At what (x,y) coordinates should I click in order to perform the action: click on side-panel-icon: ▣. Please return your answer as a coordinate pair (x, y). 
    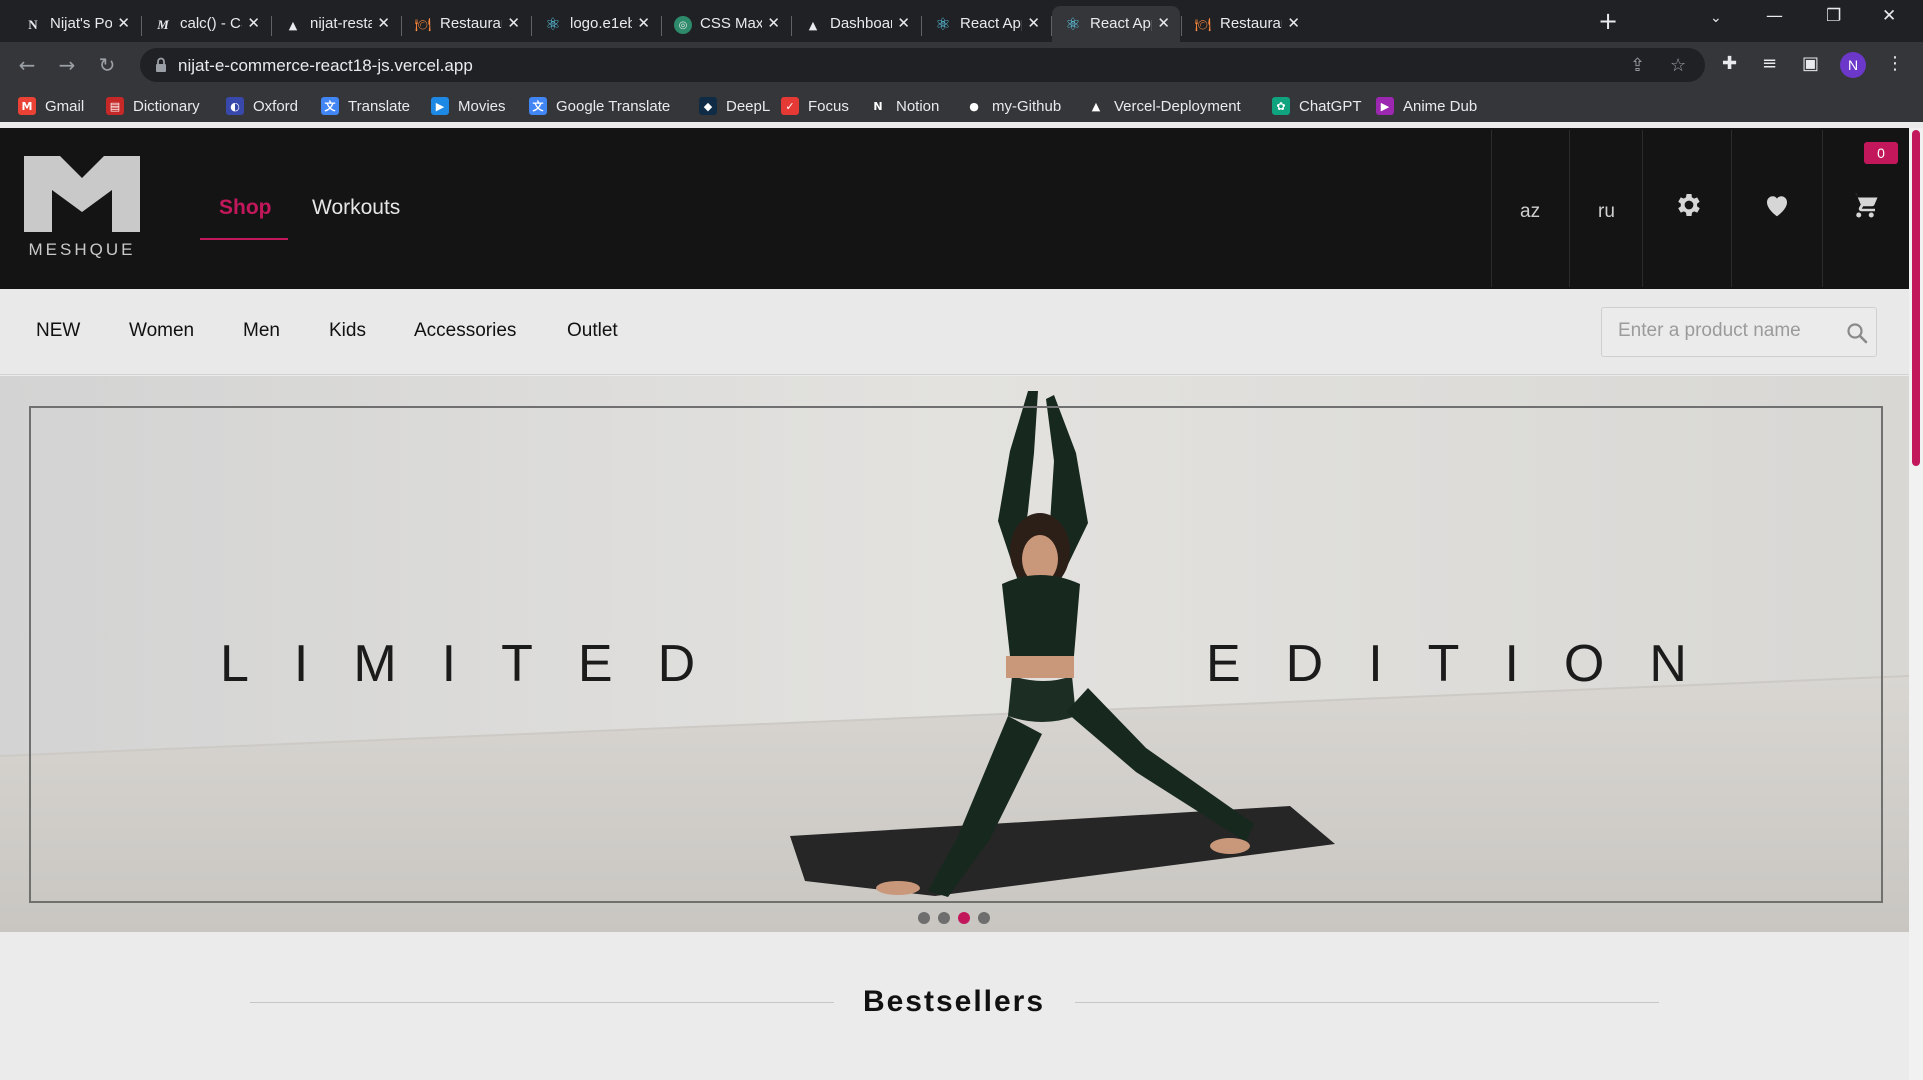
    Looking at the image, I should click on (1810, 63).